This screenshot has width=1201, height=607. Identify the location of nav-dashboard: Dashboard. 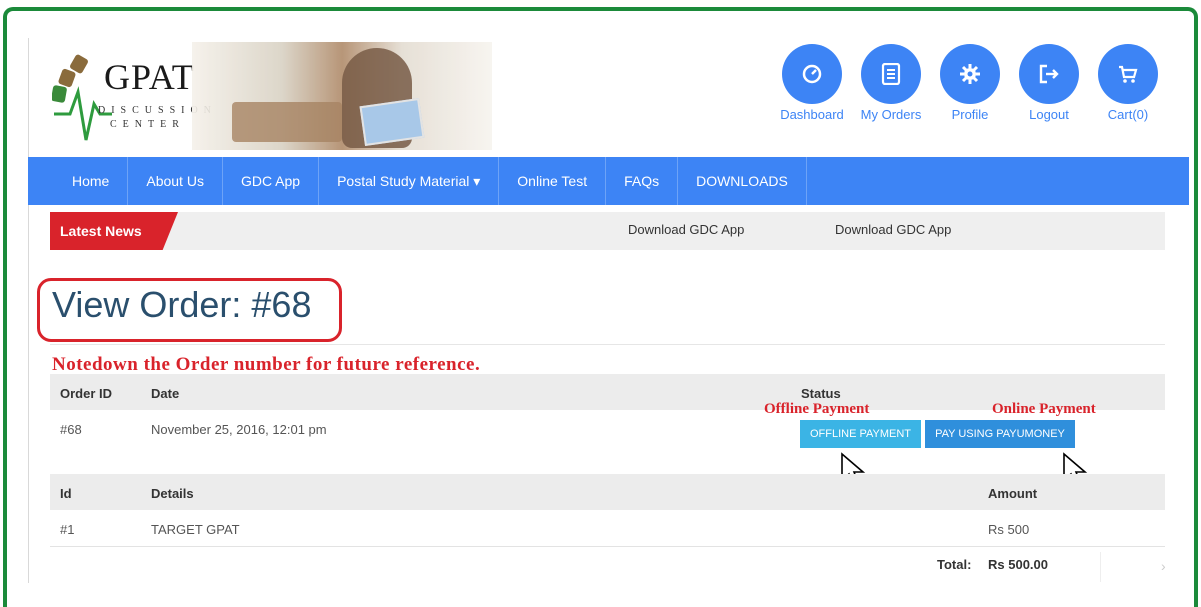
(812, 83).